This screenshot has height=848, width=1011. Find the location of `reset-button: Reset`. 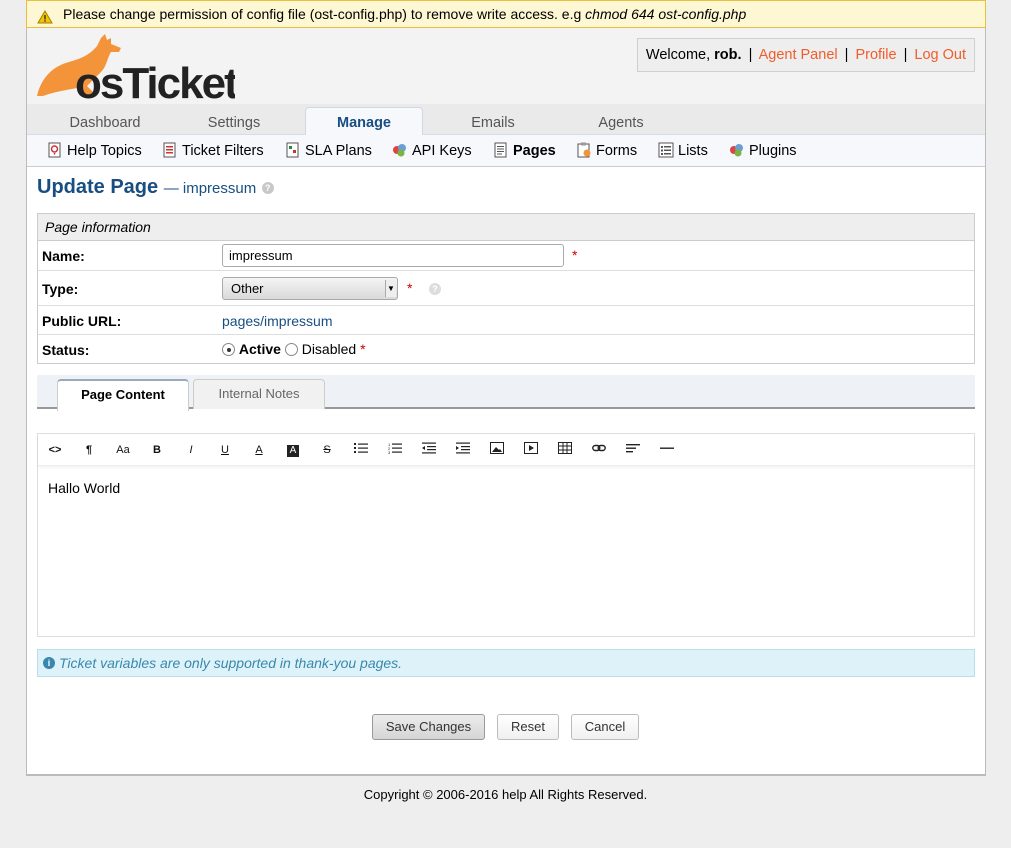

reset-button: Reset is located at coordinates (528, 727).